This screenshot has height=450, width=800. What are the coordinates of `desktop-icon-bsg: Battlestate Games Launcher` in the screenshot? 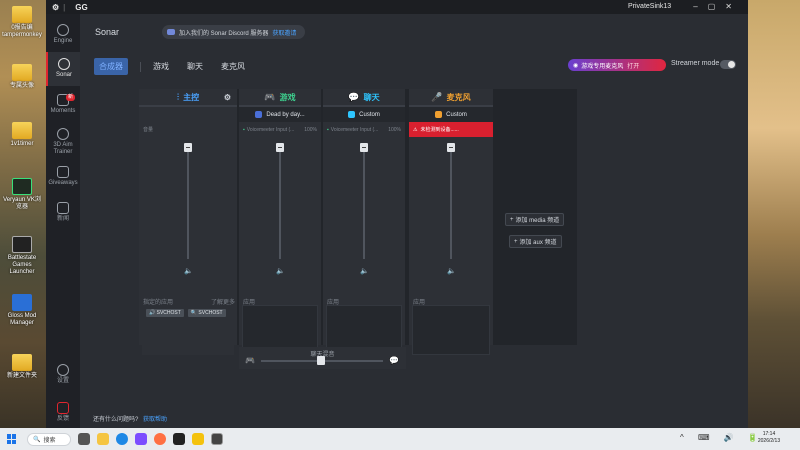 It's located at (22, 256).